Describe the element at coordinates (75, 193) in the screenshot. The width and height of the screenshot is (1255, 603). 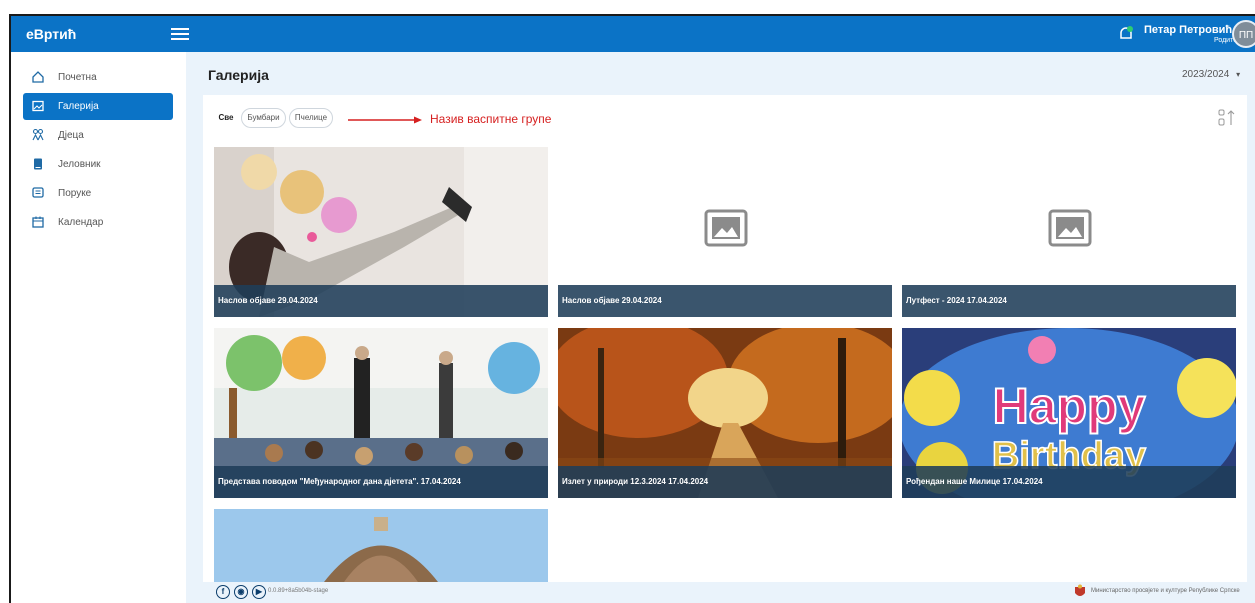
I see `sidebar-item-label: Поруке` at that location.